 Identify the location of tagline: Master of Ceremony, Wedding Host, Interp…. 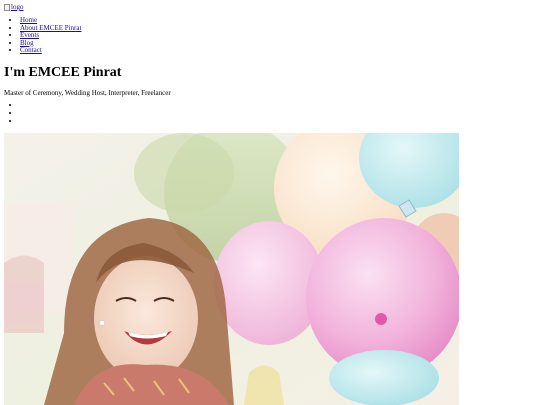
(87, 93).